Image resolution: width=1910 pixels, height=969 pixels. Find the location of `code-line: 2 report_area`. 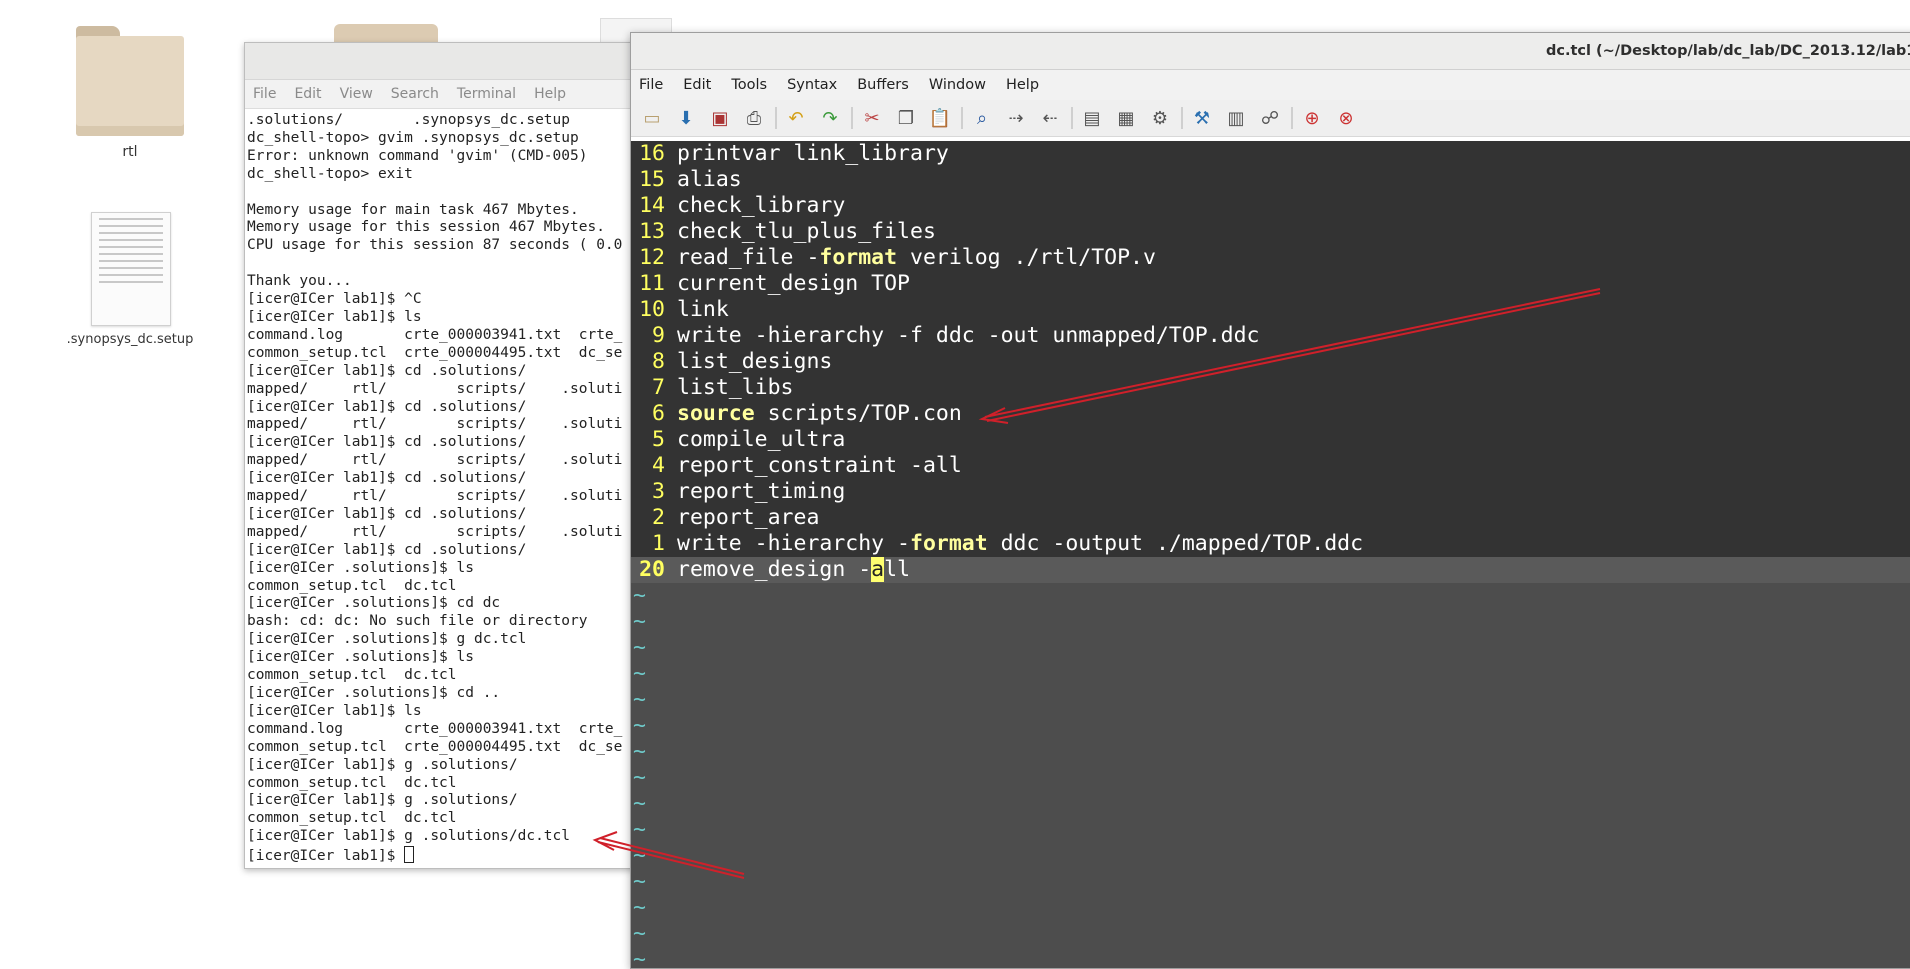

code-line: 2 report_area is located at coordinates (1270, 518).